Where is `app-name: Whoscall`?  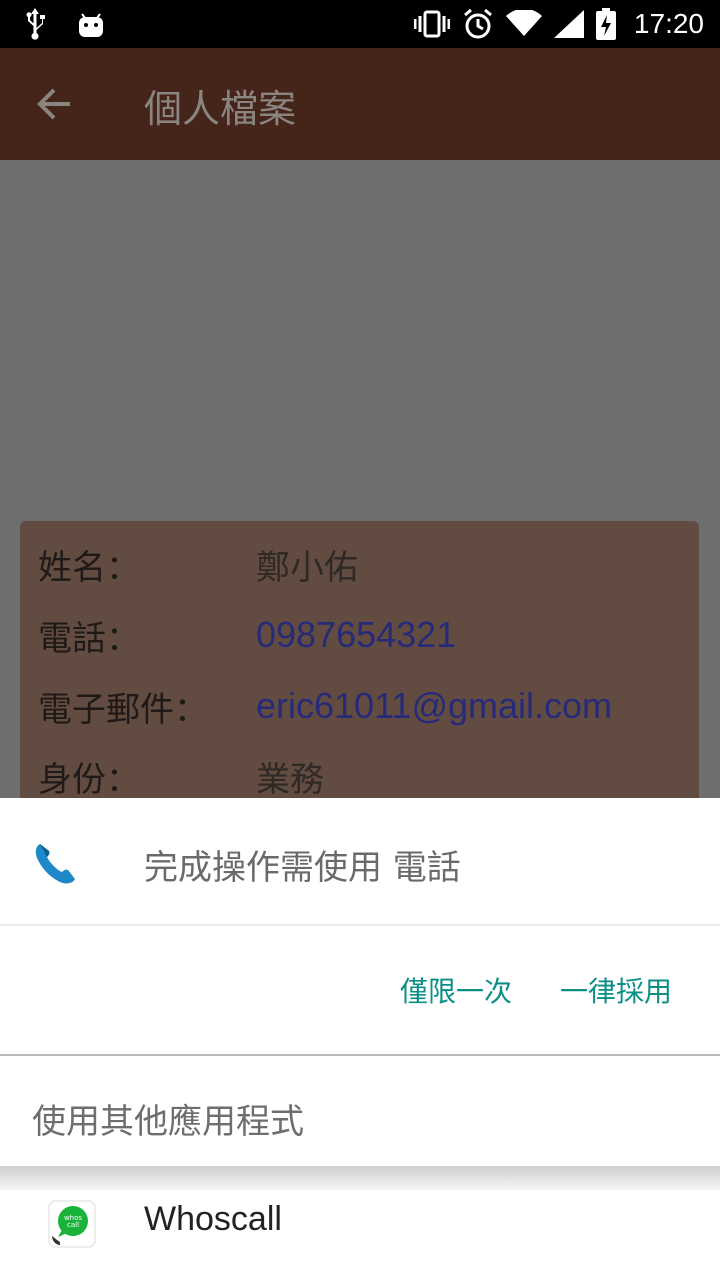 app-name: Whoscall is located at coordinates (213, 1219).